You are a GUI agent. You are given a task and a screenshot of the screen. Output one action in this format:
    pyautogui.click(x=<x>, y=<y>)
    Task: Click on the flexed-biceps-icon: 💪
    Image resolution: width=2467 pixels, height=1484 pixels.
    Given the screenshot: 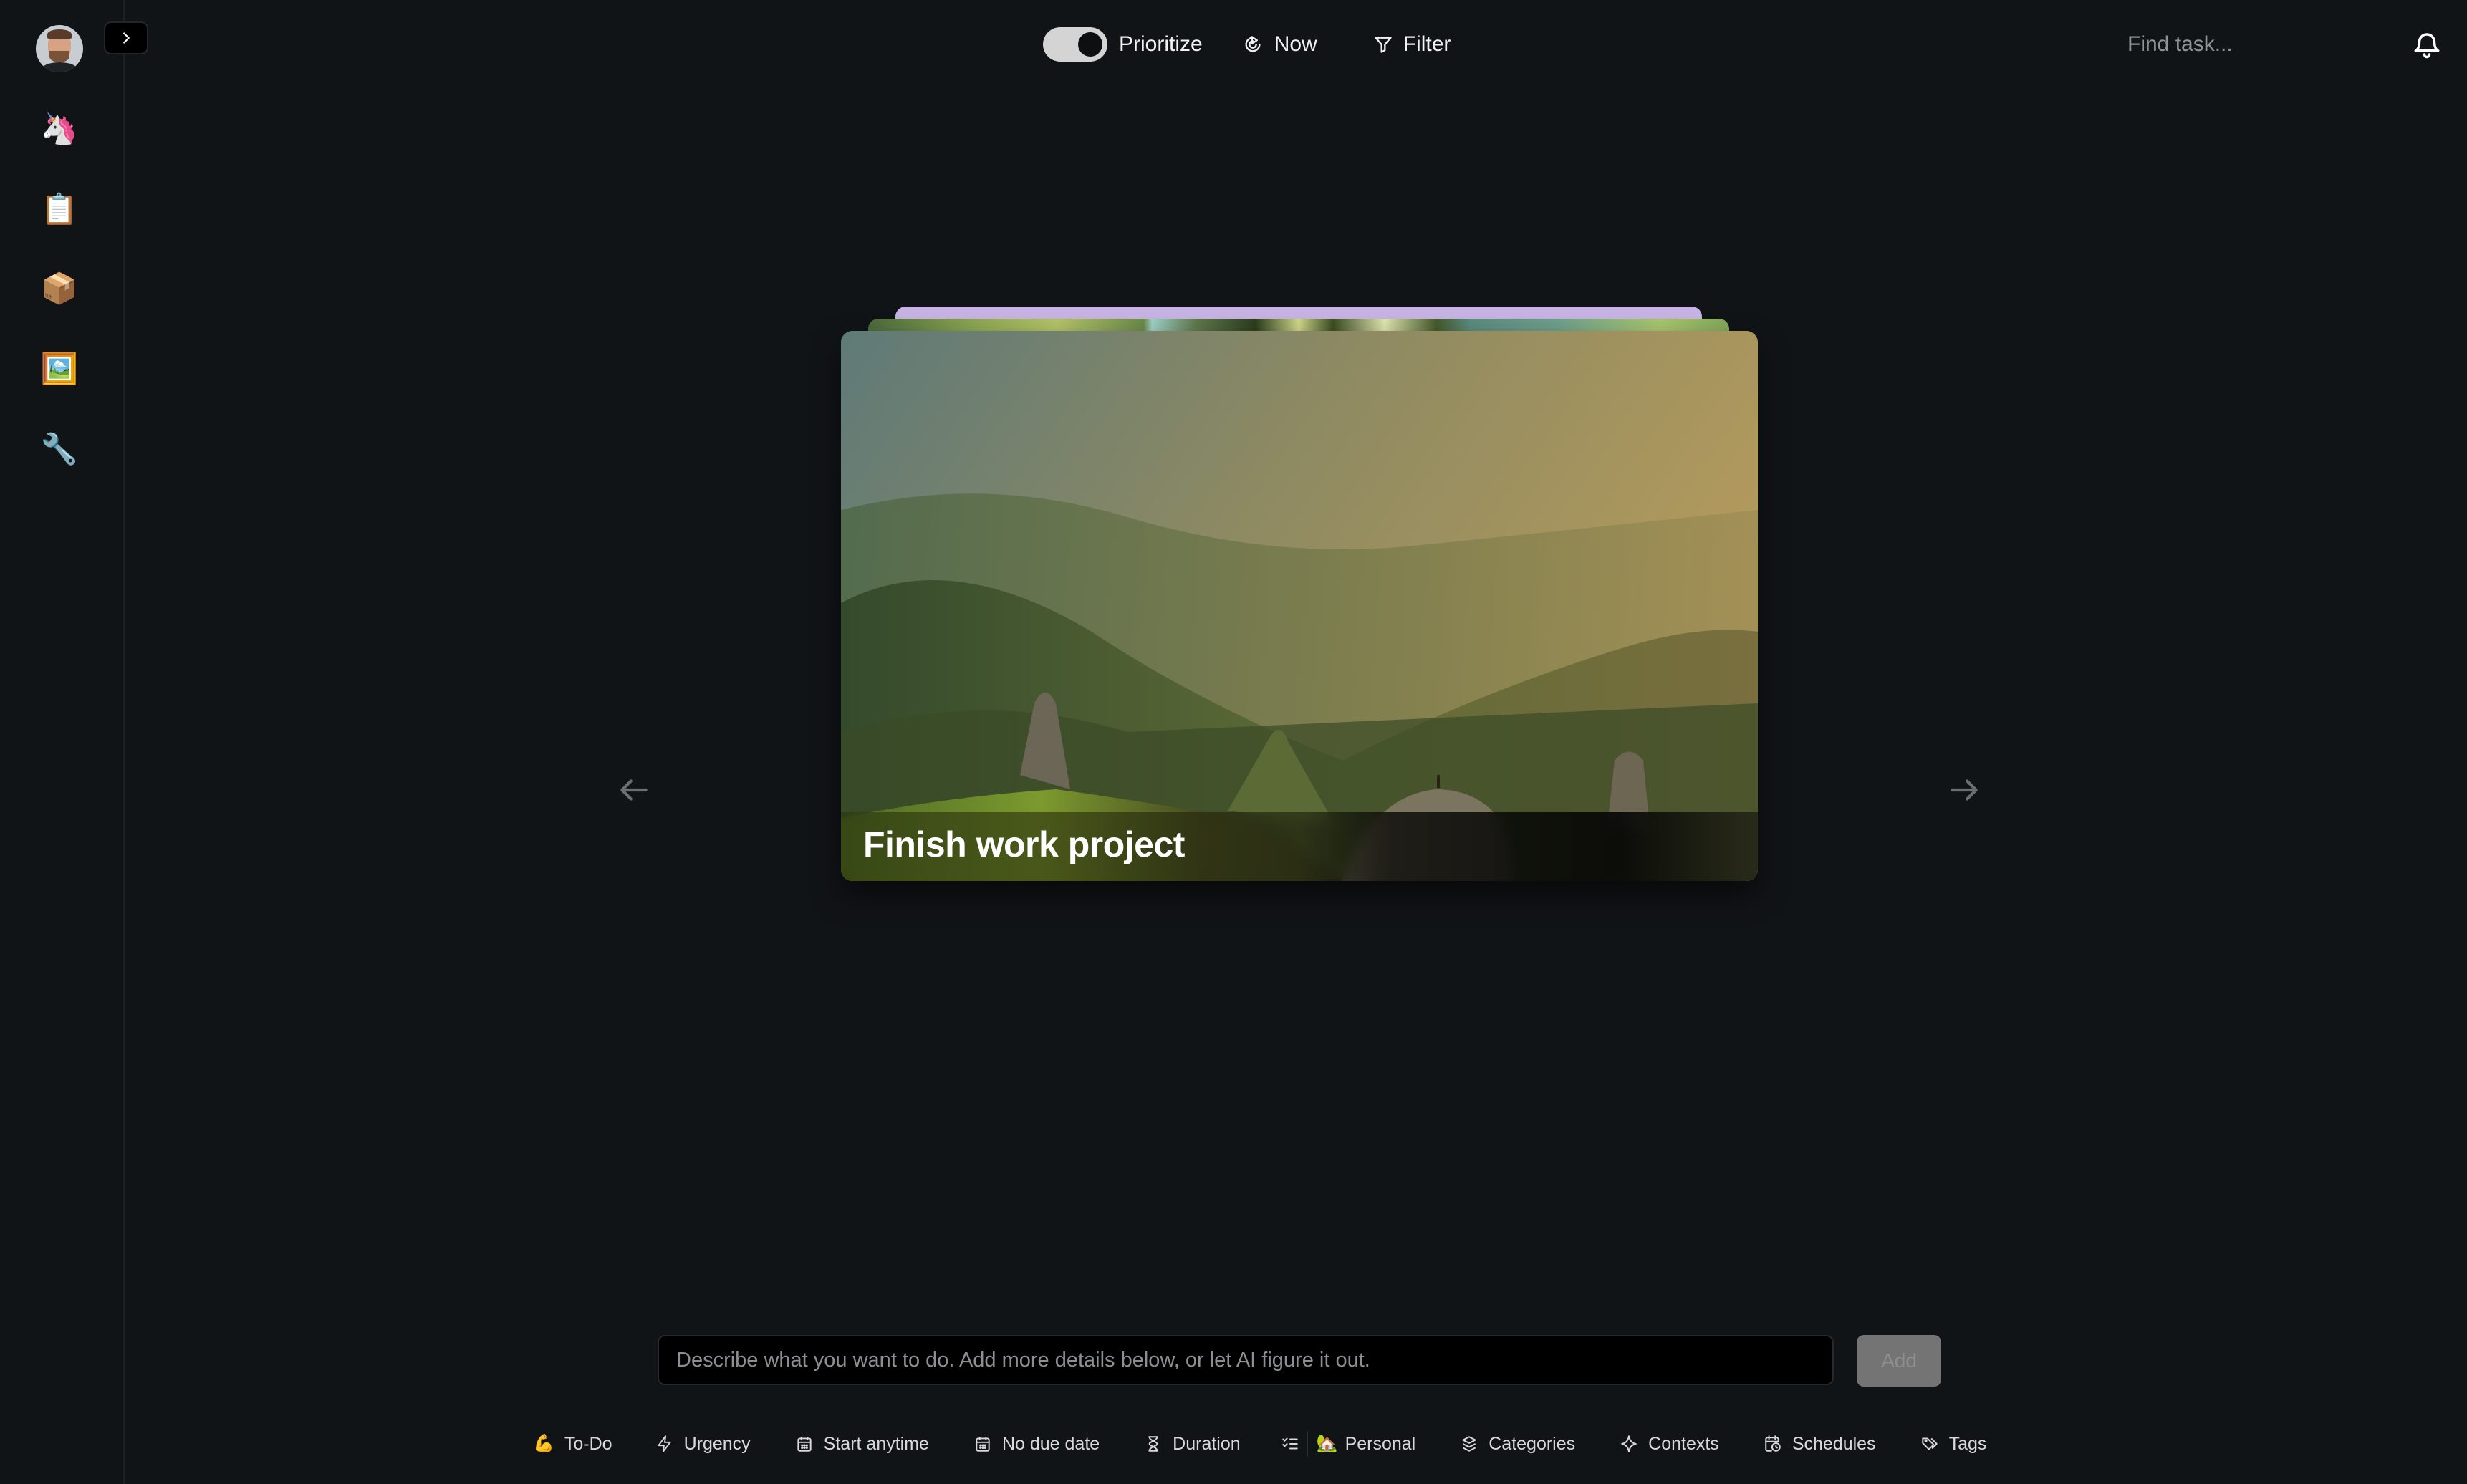 What is the action you would take?
    pyautogui.click(x=543, y=1443)
    